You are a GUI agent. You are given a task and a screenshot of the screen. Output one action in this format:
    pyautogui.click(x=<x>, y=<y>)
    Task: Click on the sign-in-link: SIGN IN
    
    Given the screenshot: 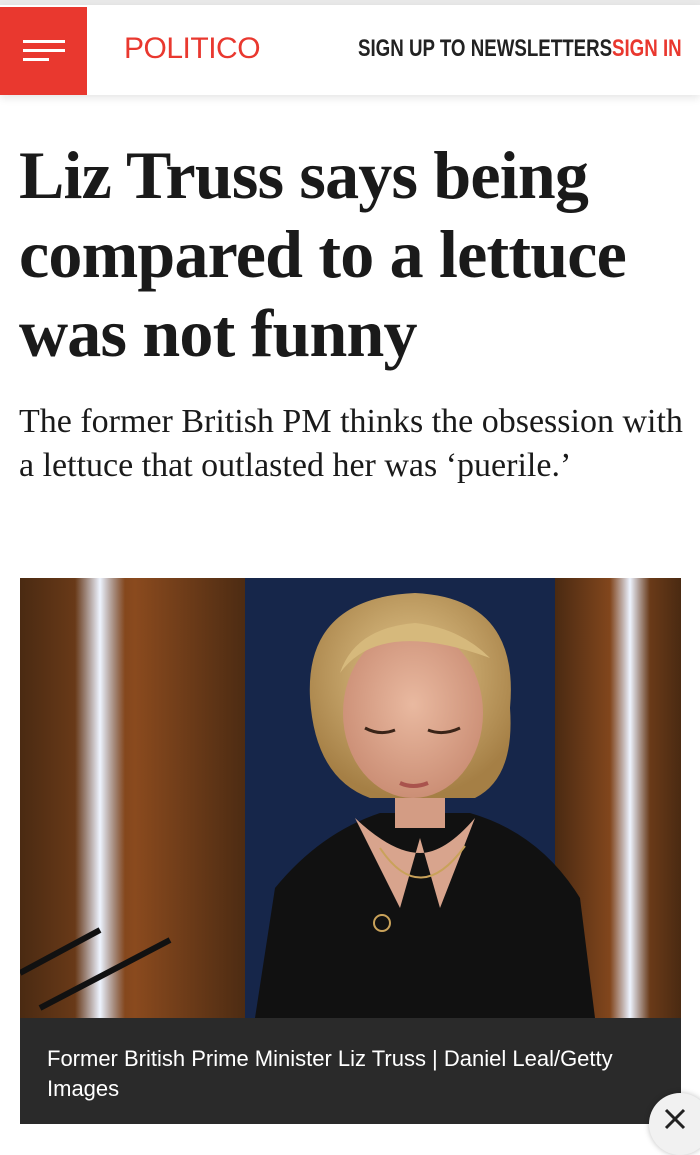 What is the action you would take?
    pyautogui.click(x=647, y=49)
    